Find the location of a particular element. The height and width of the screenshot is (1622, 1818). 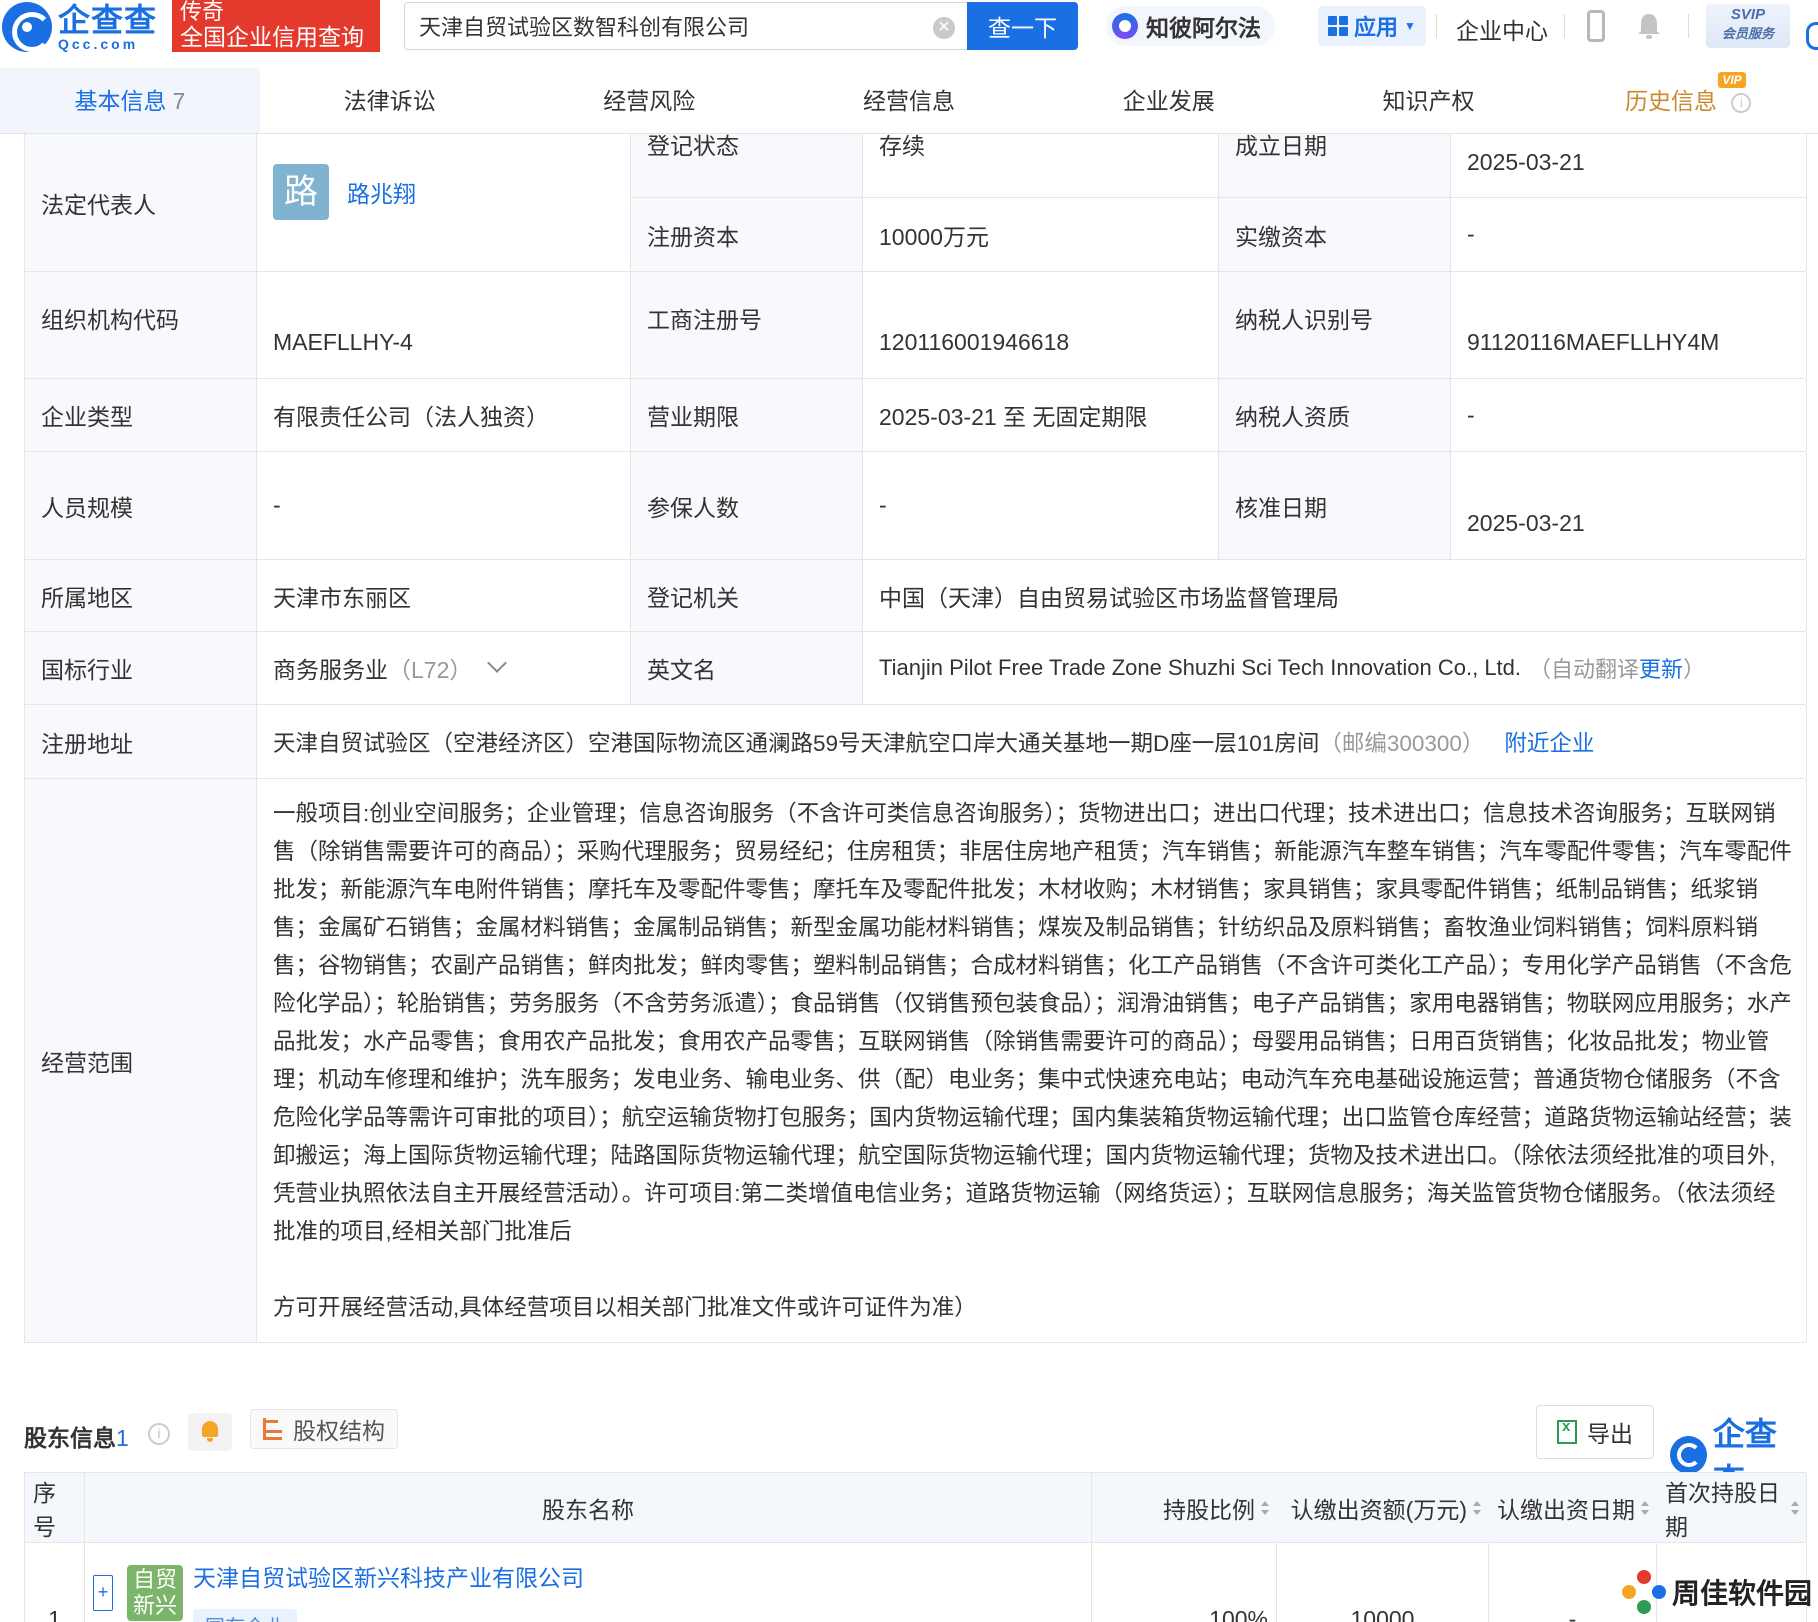

col-ratio: 持股比例 is located at coordinates (1184, 1507).